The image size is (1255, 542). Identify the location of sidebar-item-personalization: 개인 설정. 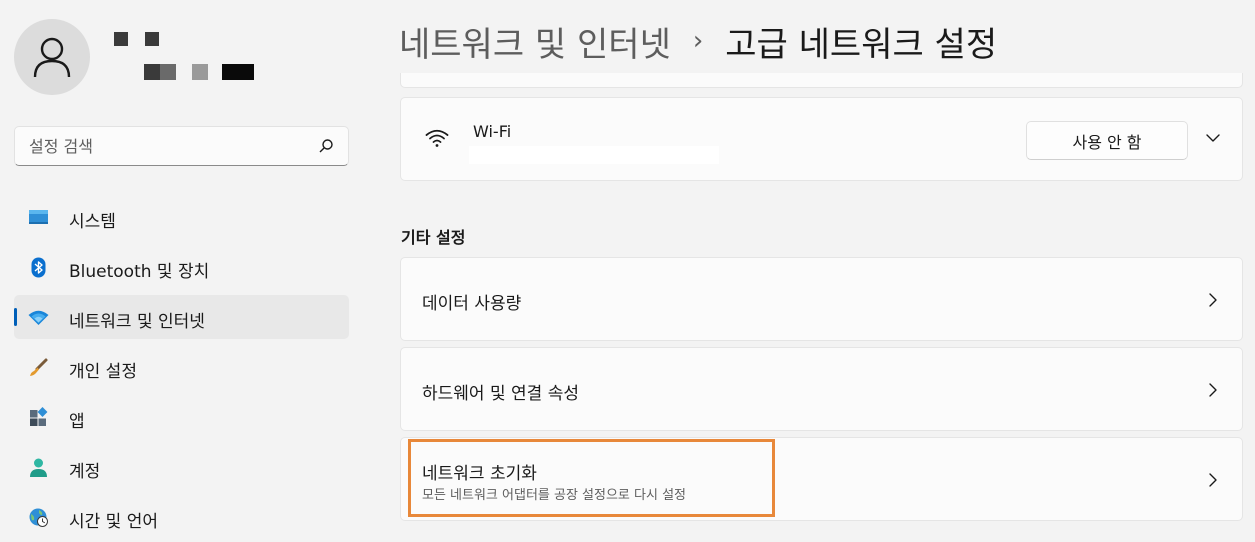
(181, 367).